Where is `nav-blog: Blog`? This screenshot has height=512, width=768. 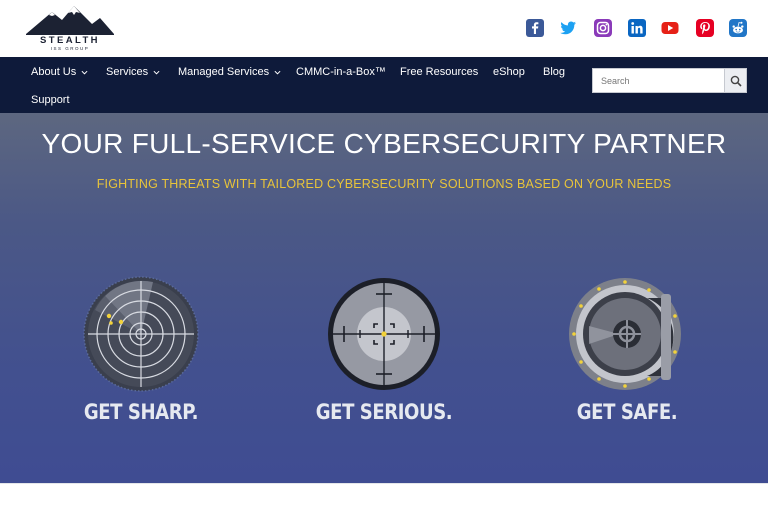 nav-blog: Blog is located at coordinates (554, 72).